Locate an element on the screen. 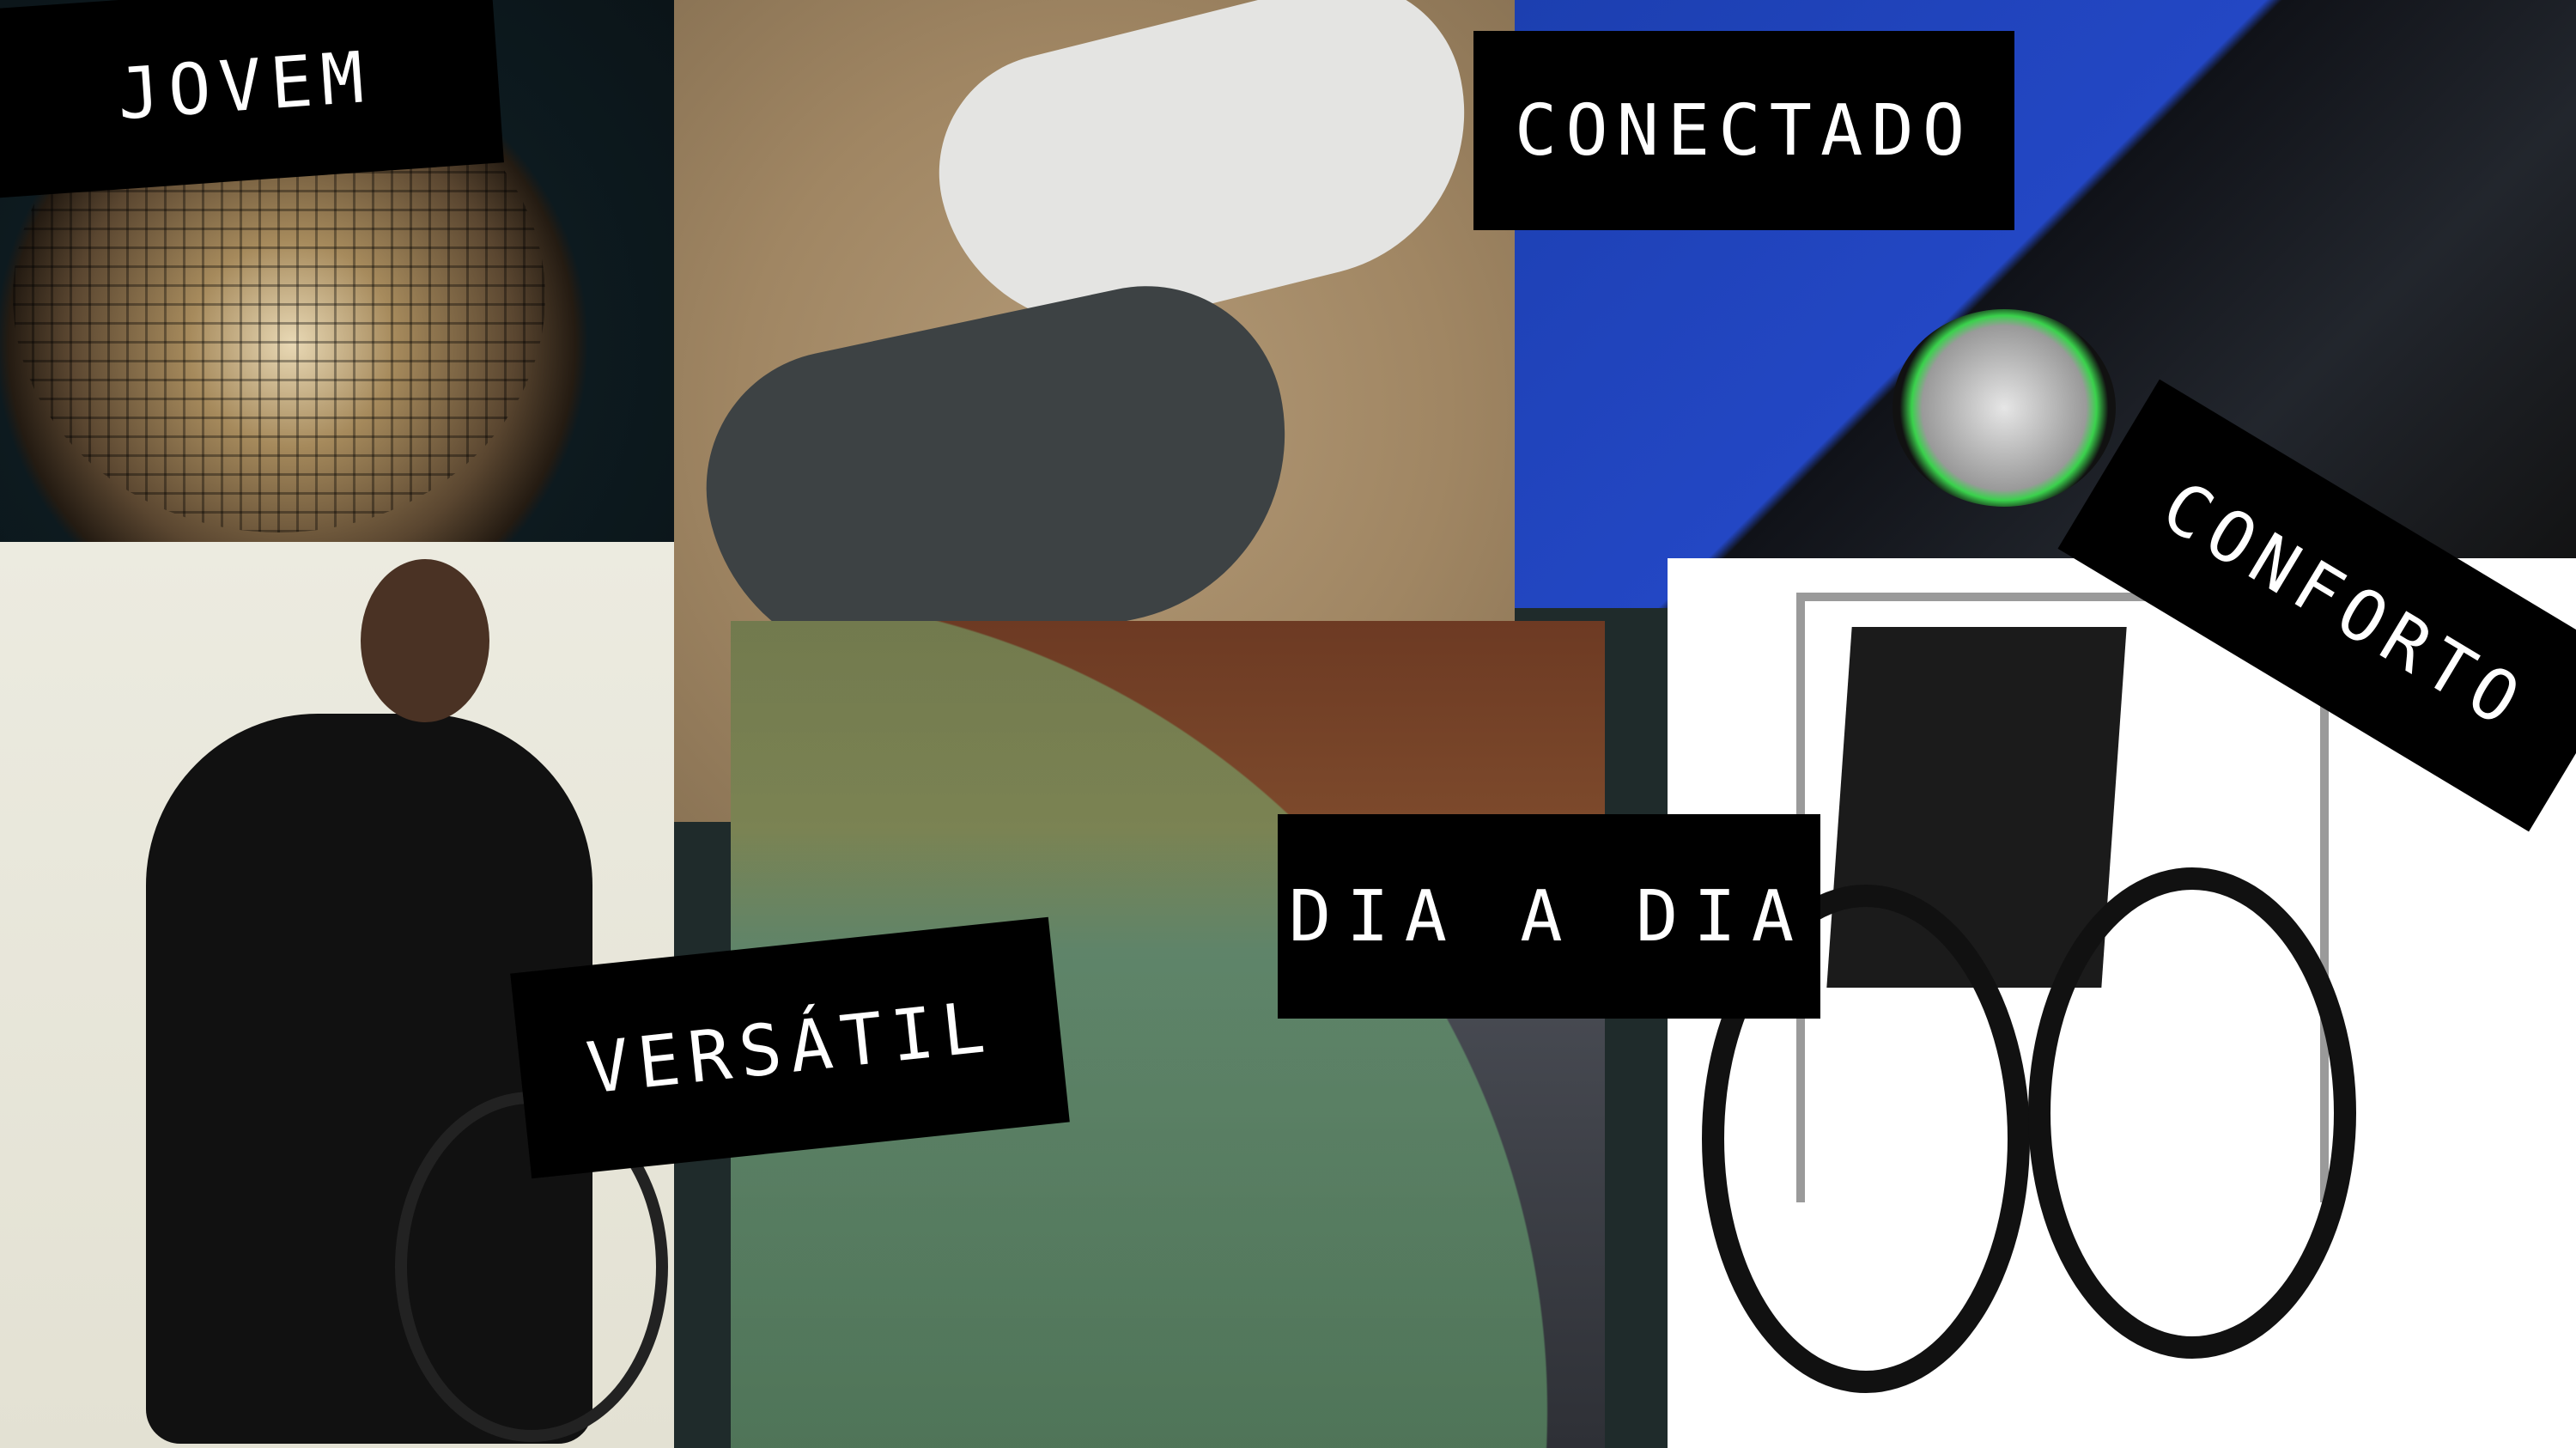 This screenshot has width=2576, height=1448. wheelchair-right-wheel is located at coordinates (2192, 1113).